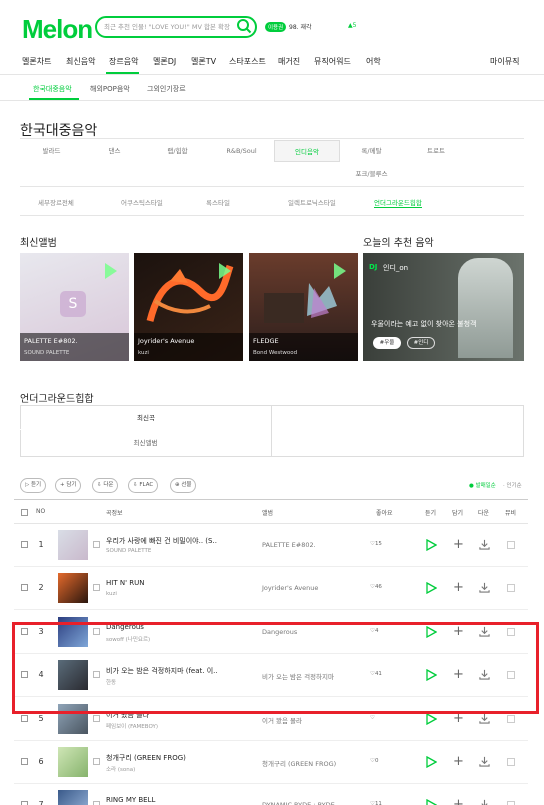 The image size is (544, 805). Describe the element at coordinates (166, 89) in the screenshot. I see `subnav-other: 그외인기장르` at that location.